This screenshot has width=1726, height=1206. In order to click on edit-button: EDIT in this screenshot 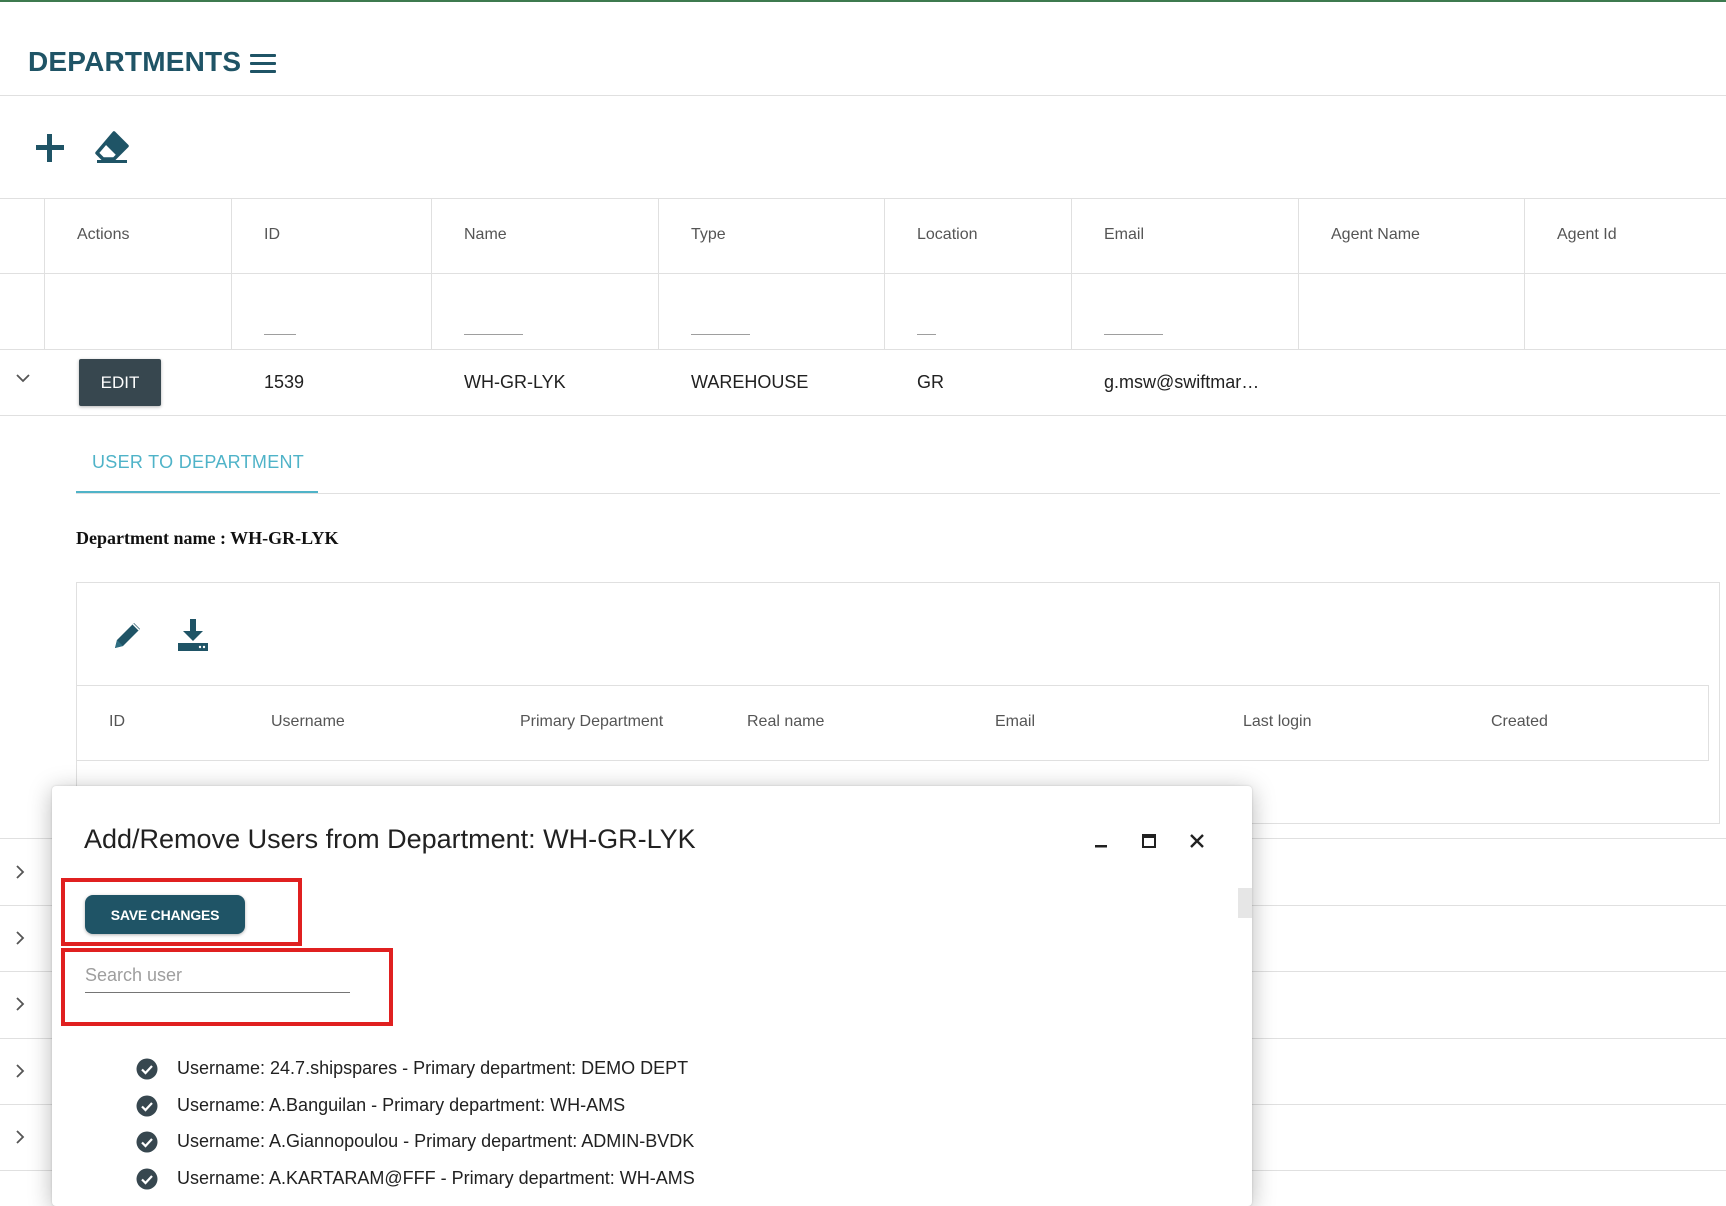, I will do `click(120, 382)`.